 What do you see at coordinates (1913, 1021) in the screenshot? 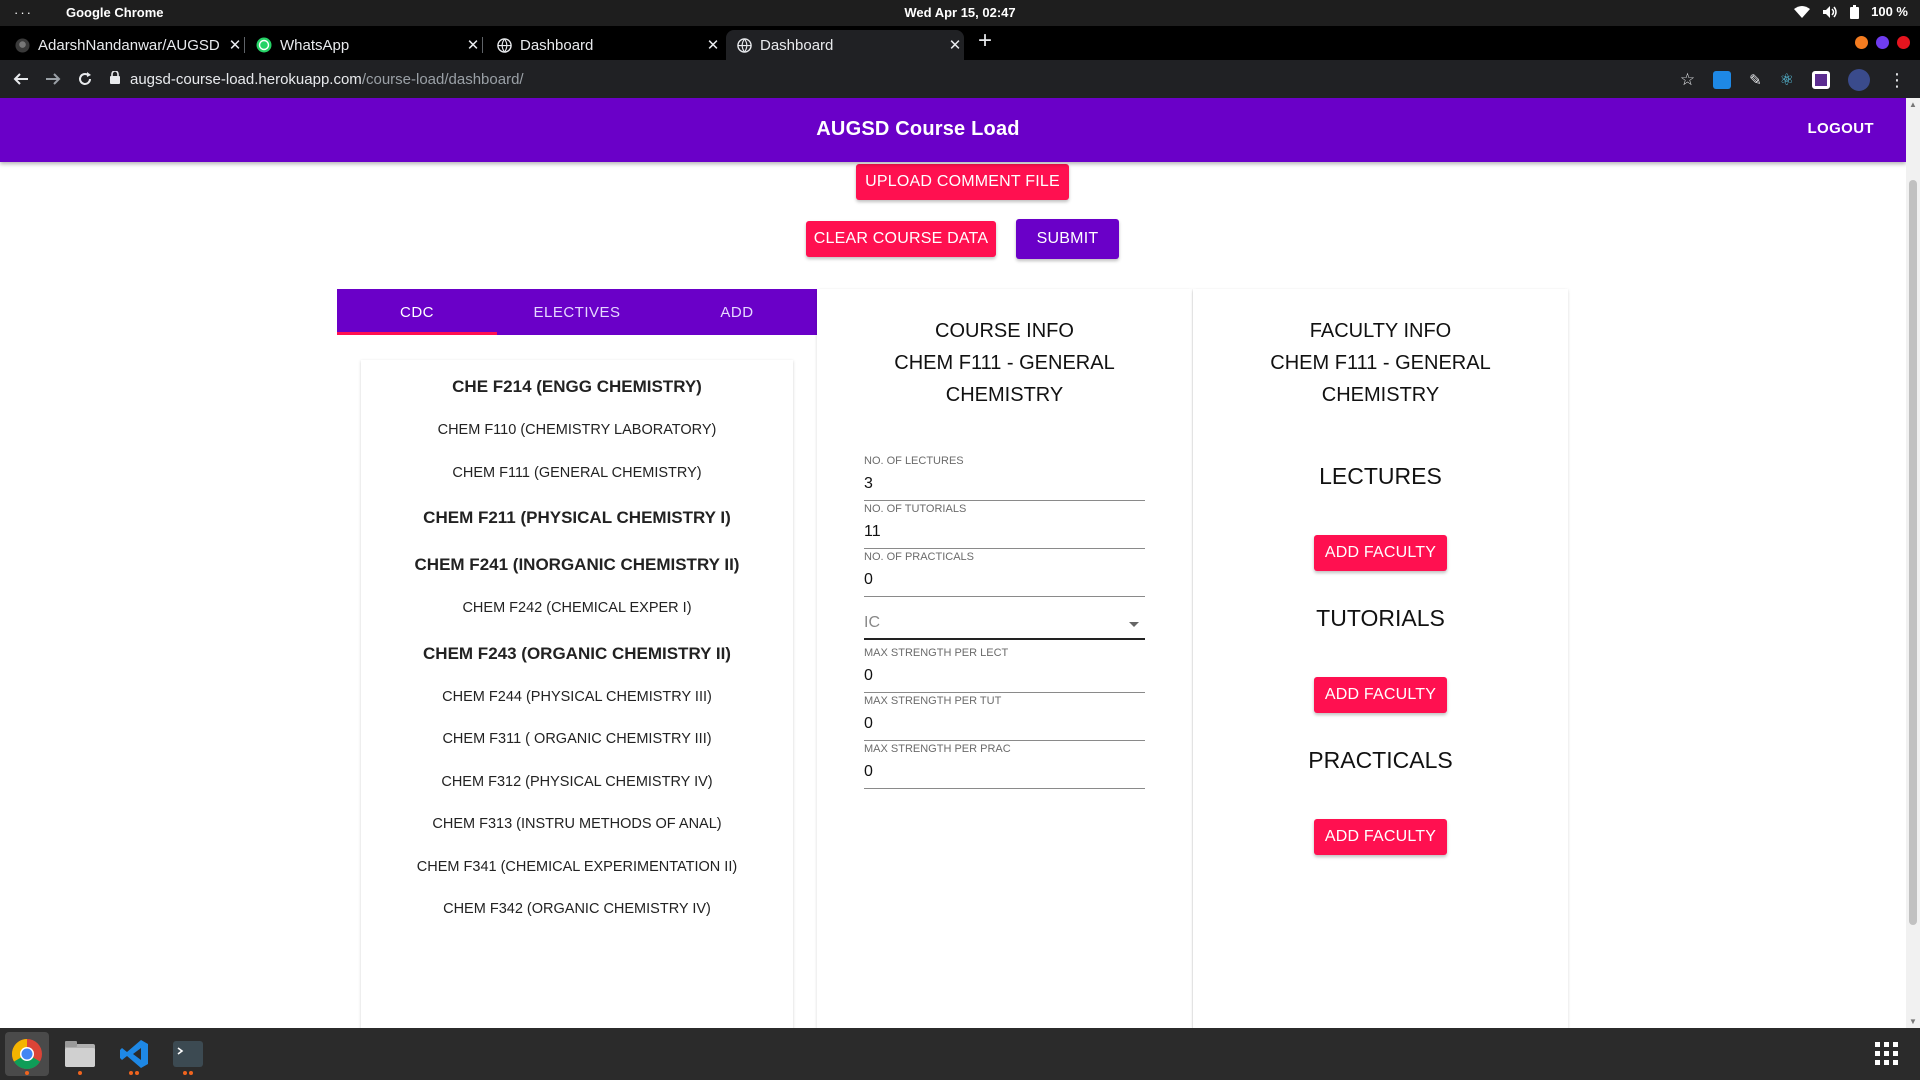
I see `scroll-down-icon: ▼` at bounding box center [1913, 1021].